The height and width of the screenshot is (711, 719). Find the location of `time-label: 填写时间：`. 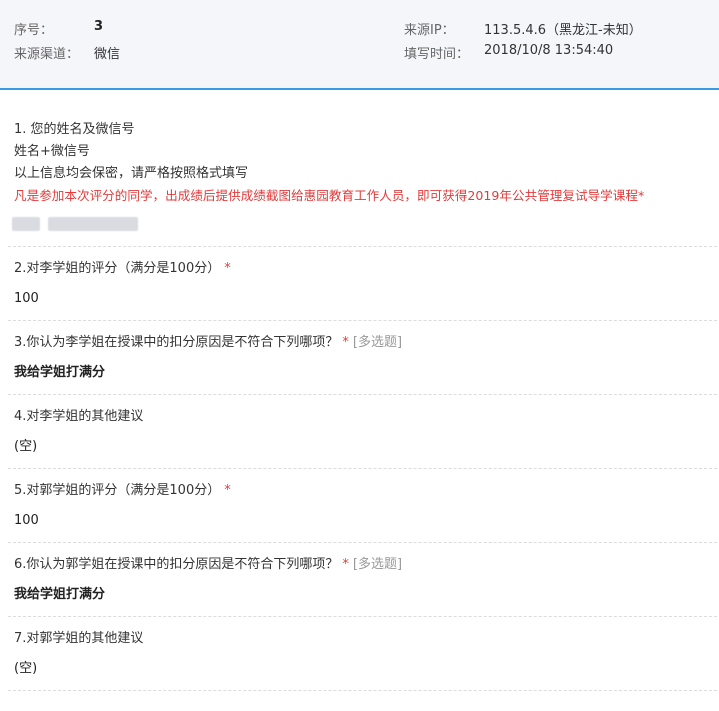

time-label: 填写时间： is located at coordinates (437, 54).